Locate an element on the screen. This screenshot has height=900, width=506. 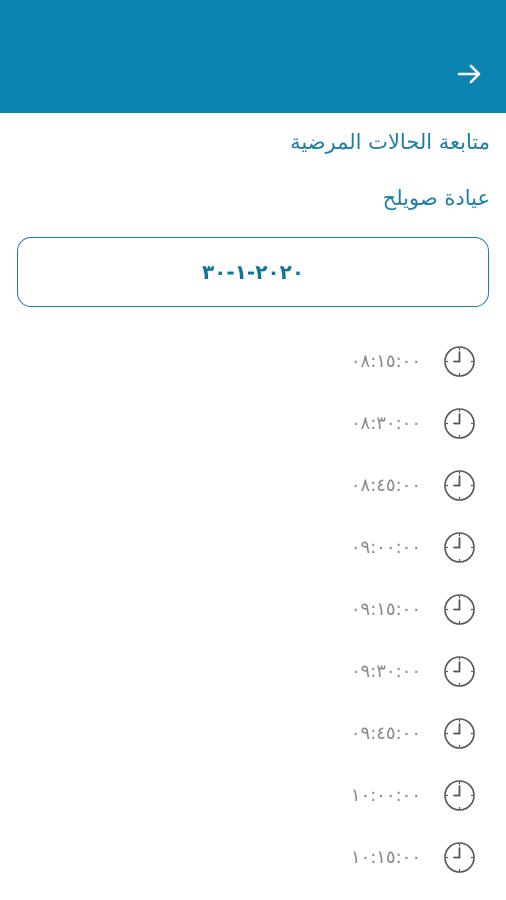
time-slot-label: ٠٨:١٥:٠٠ is located at coordinates (385, 361).